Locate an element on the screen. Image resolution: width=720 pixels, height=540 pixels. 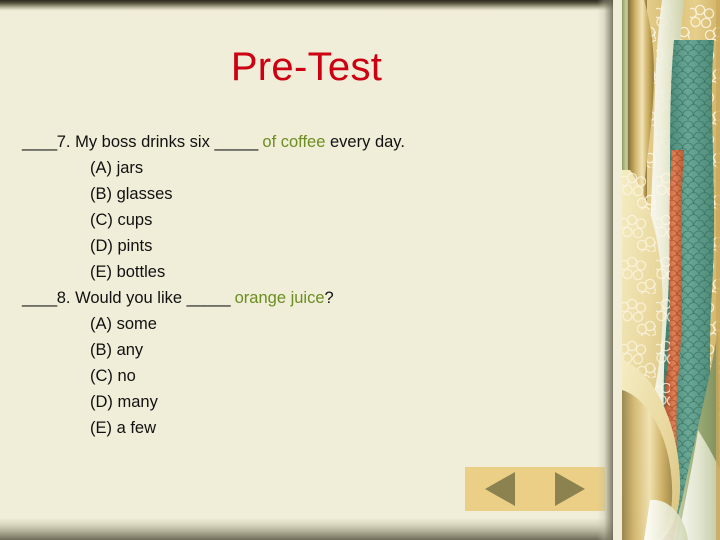
option-c: (C) no is located at coordinates (312, 376).